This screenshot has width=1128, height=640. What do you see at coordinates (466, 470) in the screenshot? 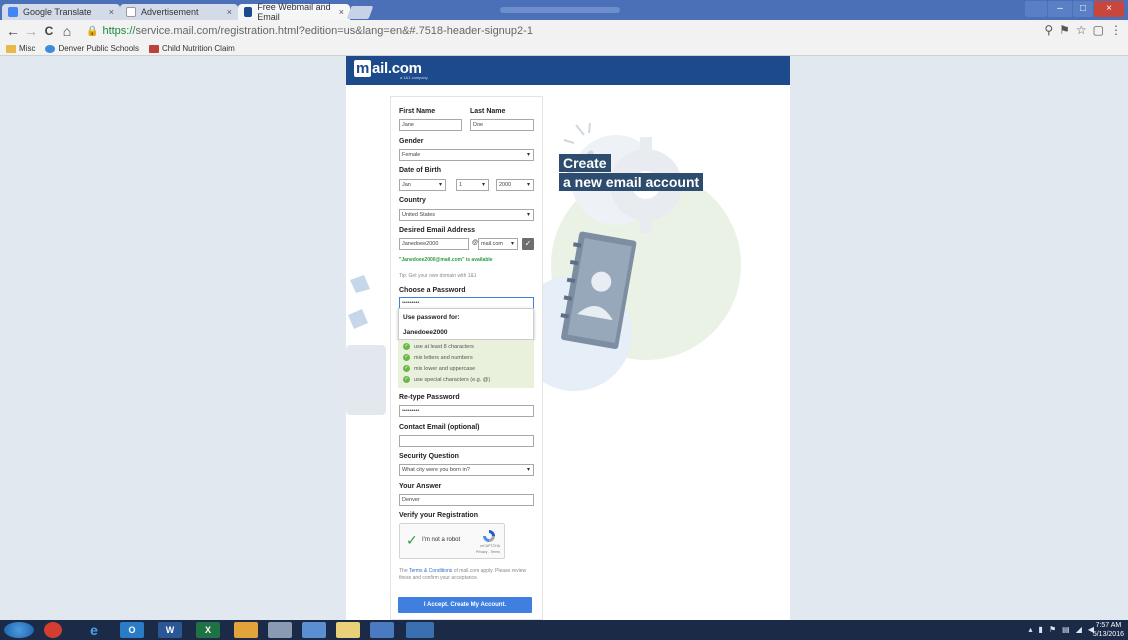
I see `security-question-select: What city were you born in?` at bounding box center [466, 470].